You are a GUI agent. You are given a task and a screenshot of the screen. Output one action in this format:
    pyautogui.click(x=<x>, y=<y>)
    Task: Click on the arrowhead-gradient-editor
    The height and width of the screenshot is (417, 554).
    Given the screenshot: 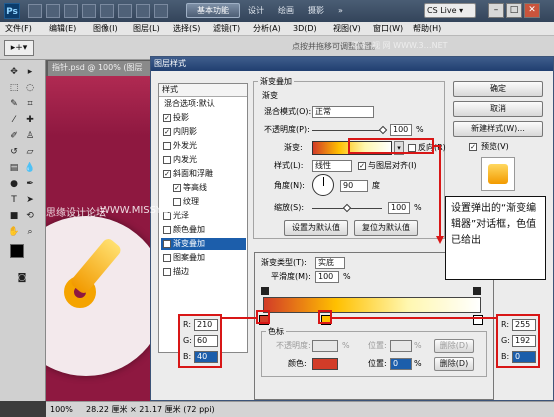 What is the action you would take?
    pyautogui.click(x=440, y=240)
    